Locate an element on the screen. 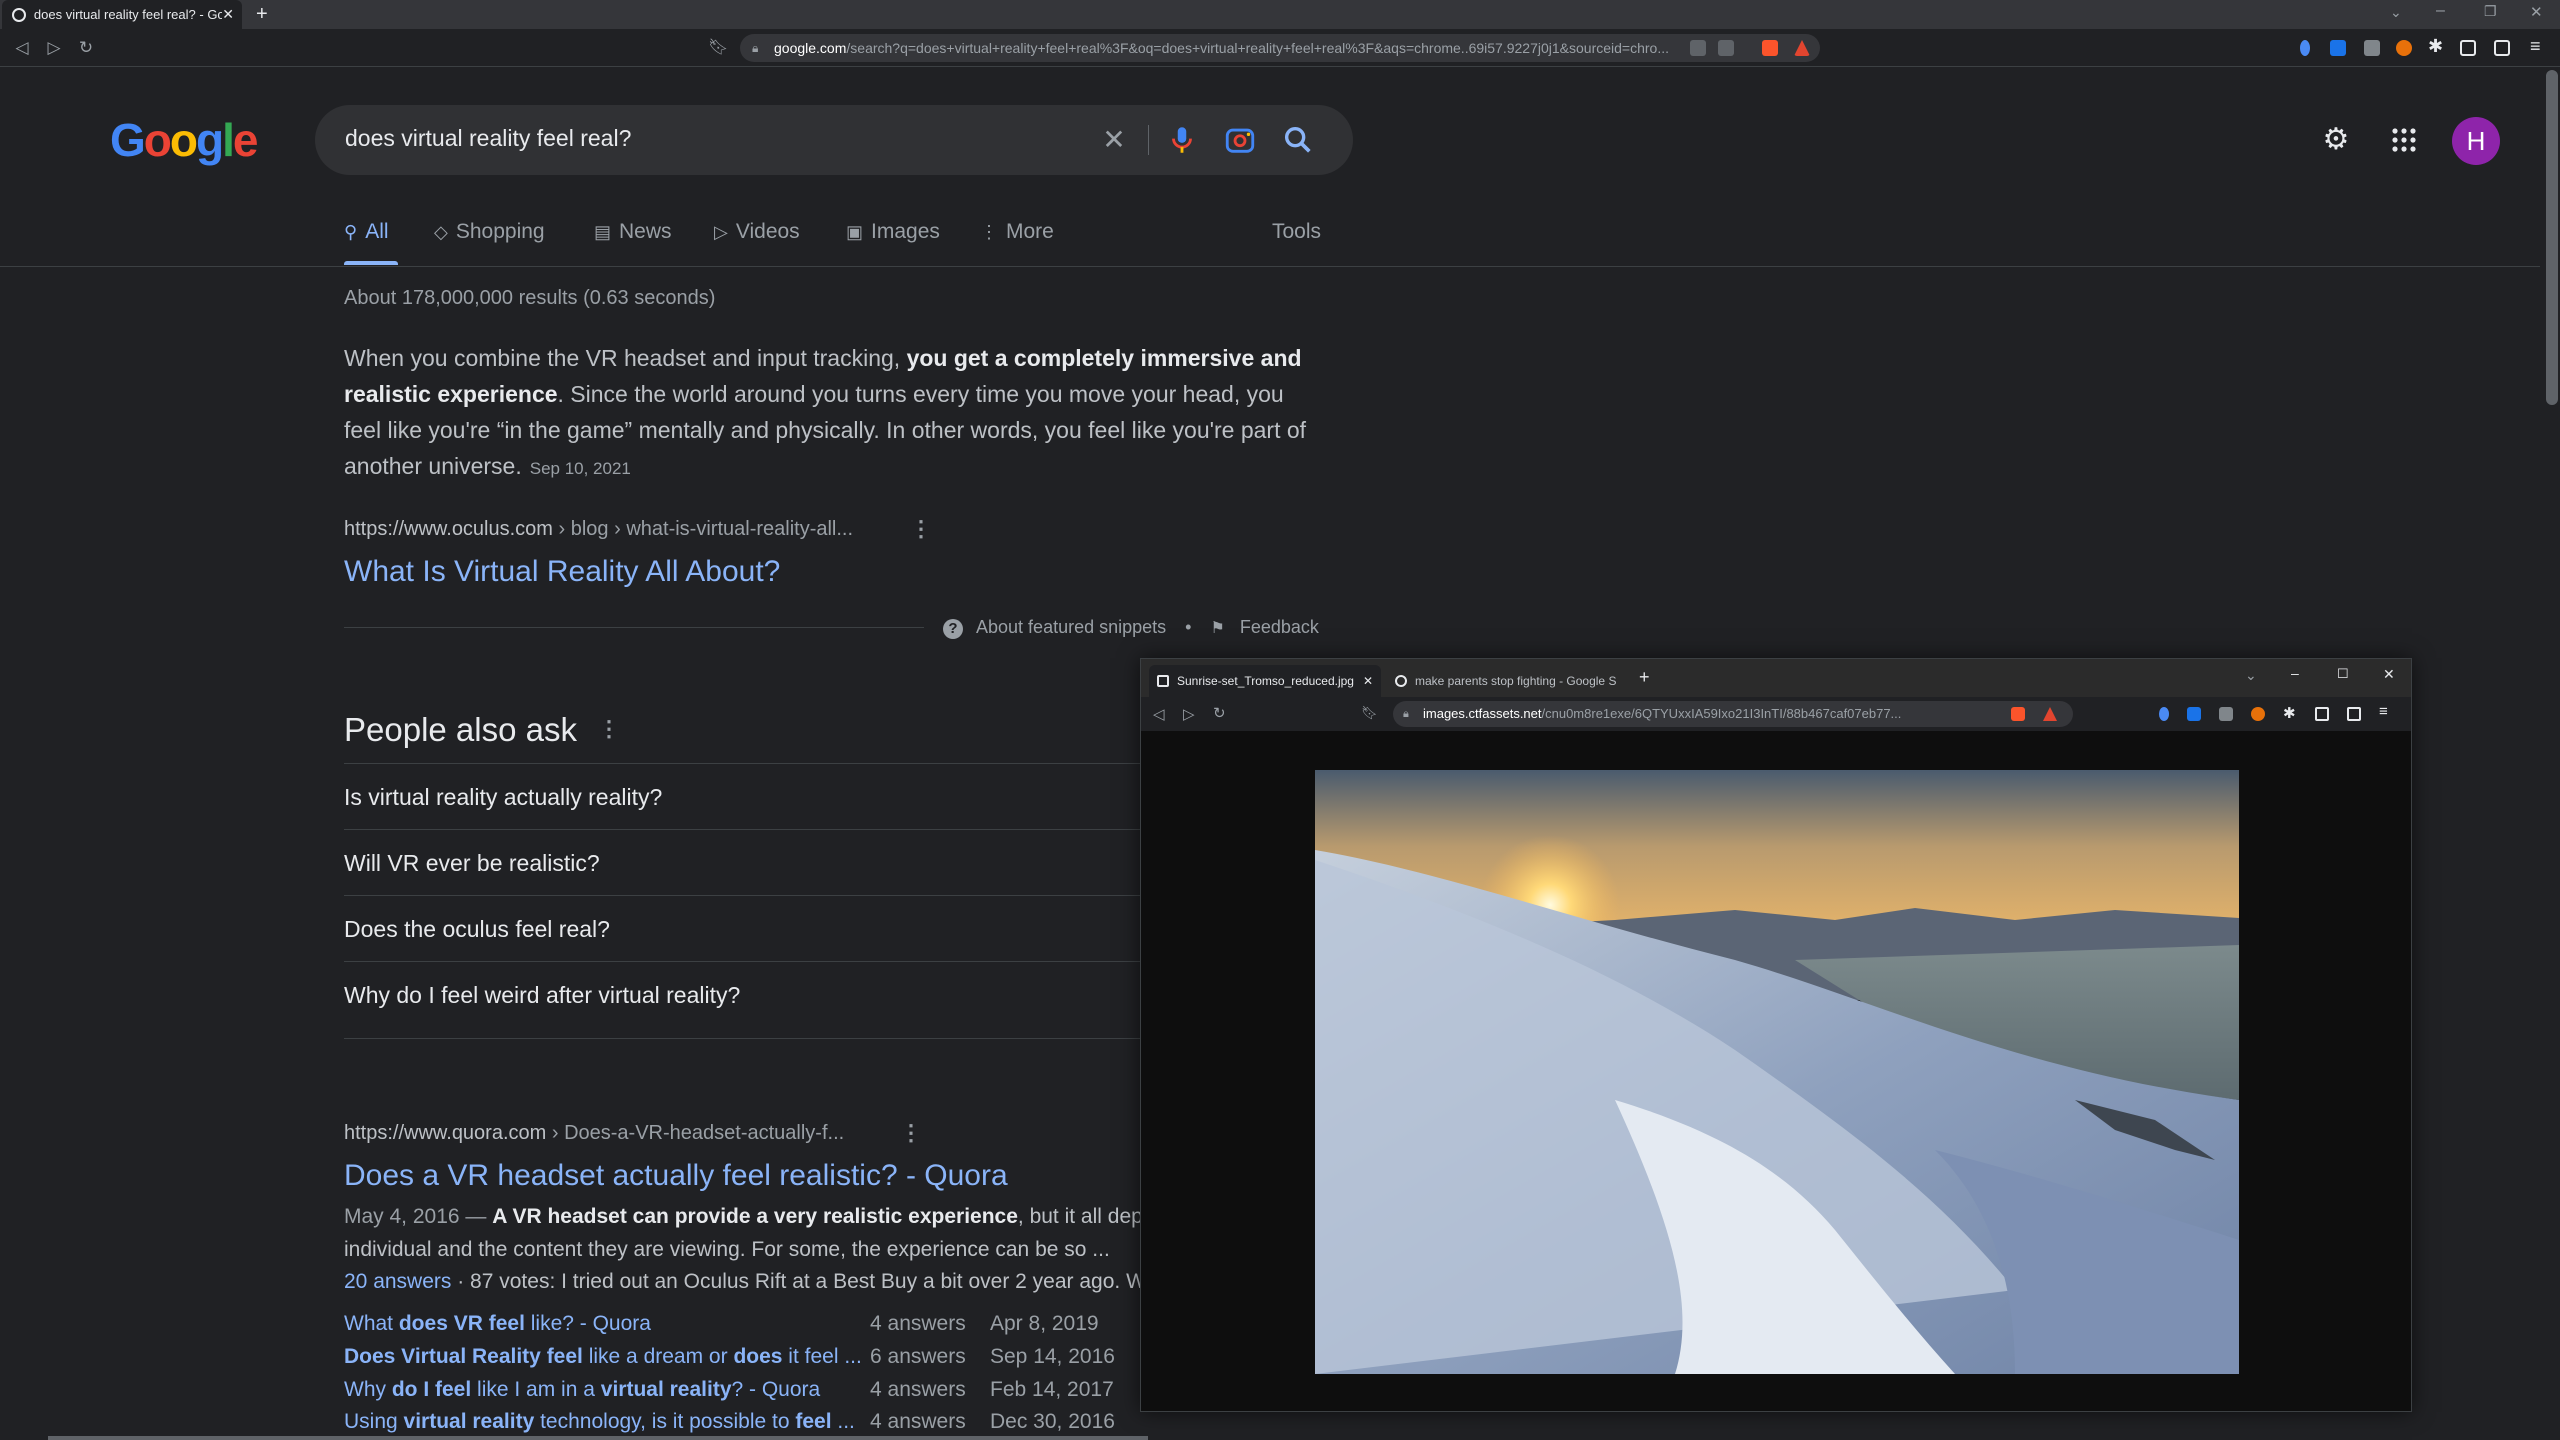 The image size is (2560, 1440). quora-more-icon: ⋮ is located at coordinates (911, 1133).